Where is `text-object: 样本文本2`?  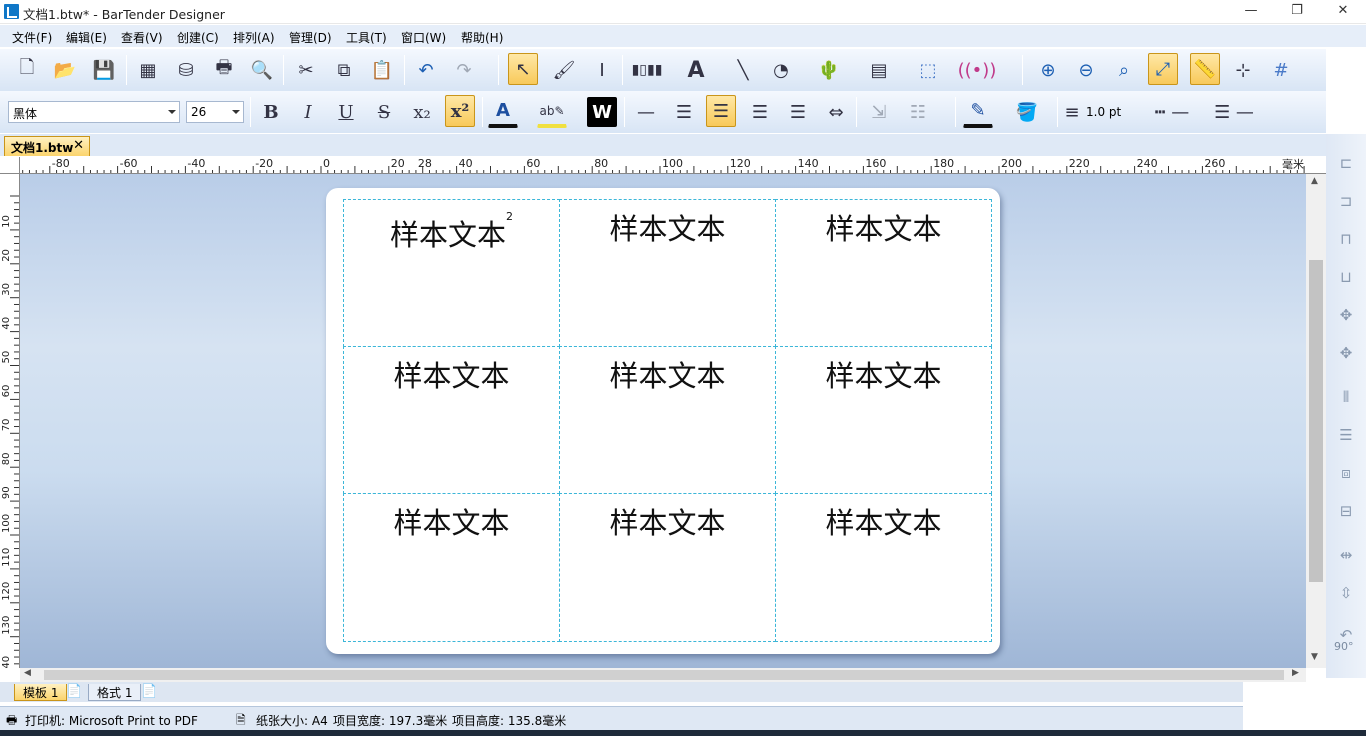 text-object: 样本文本2 is located at coordinates (451, 230).